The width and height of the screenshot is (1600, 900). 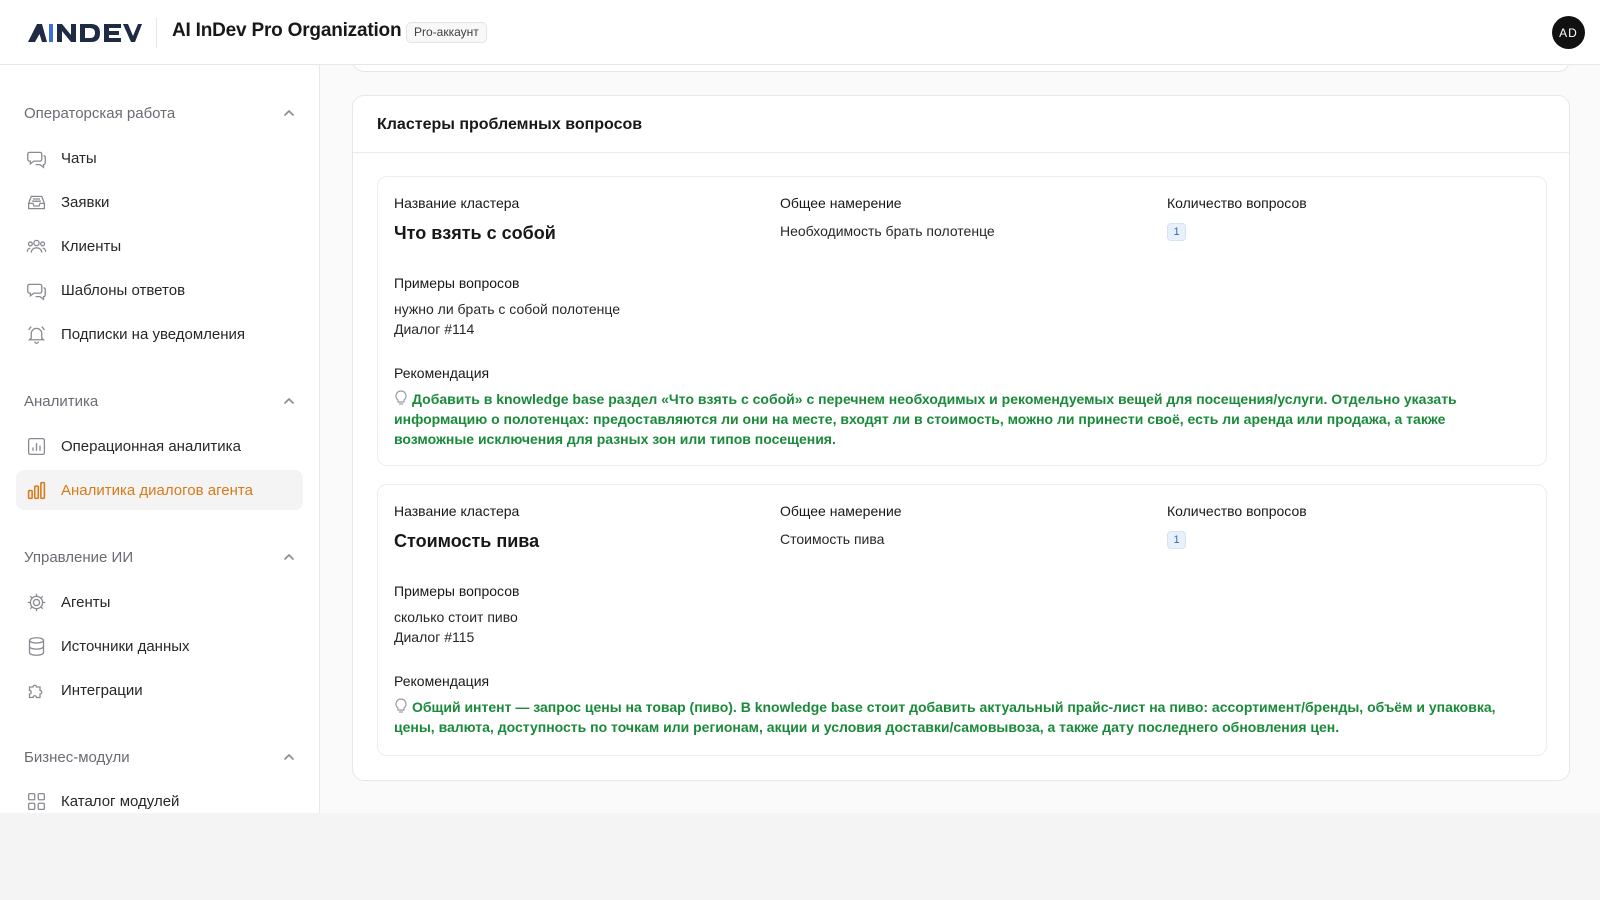 I want to click on inbox-icon, so click(x=36, y=202).